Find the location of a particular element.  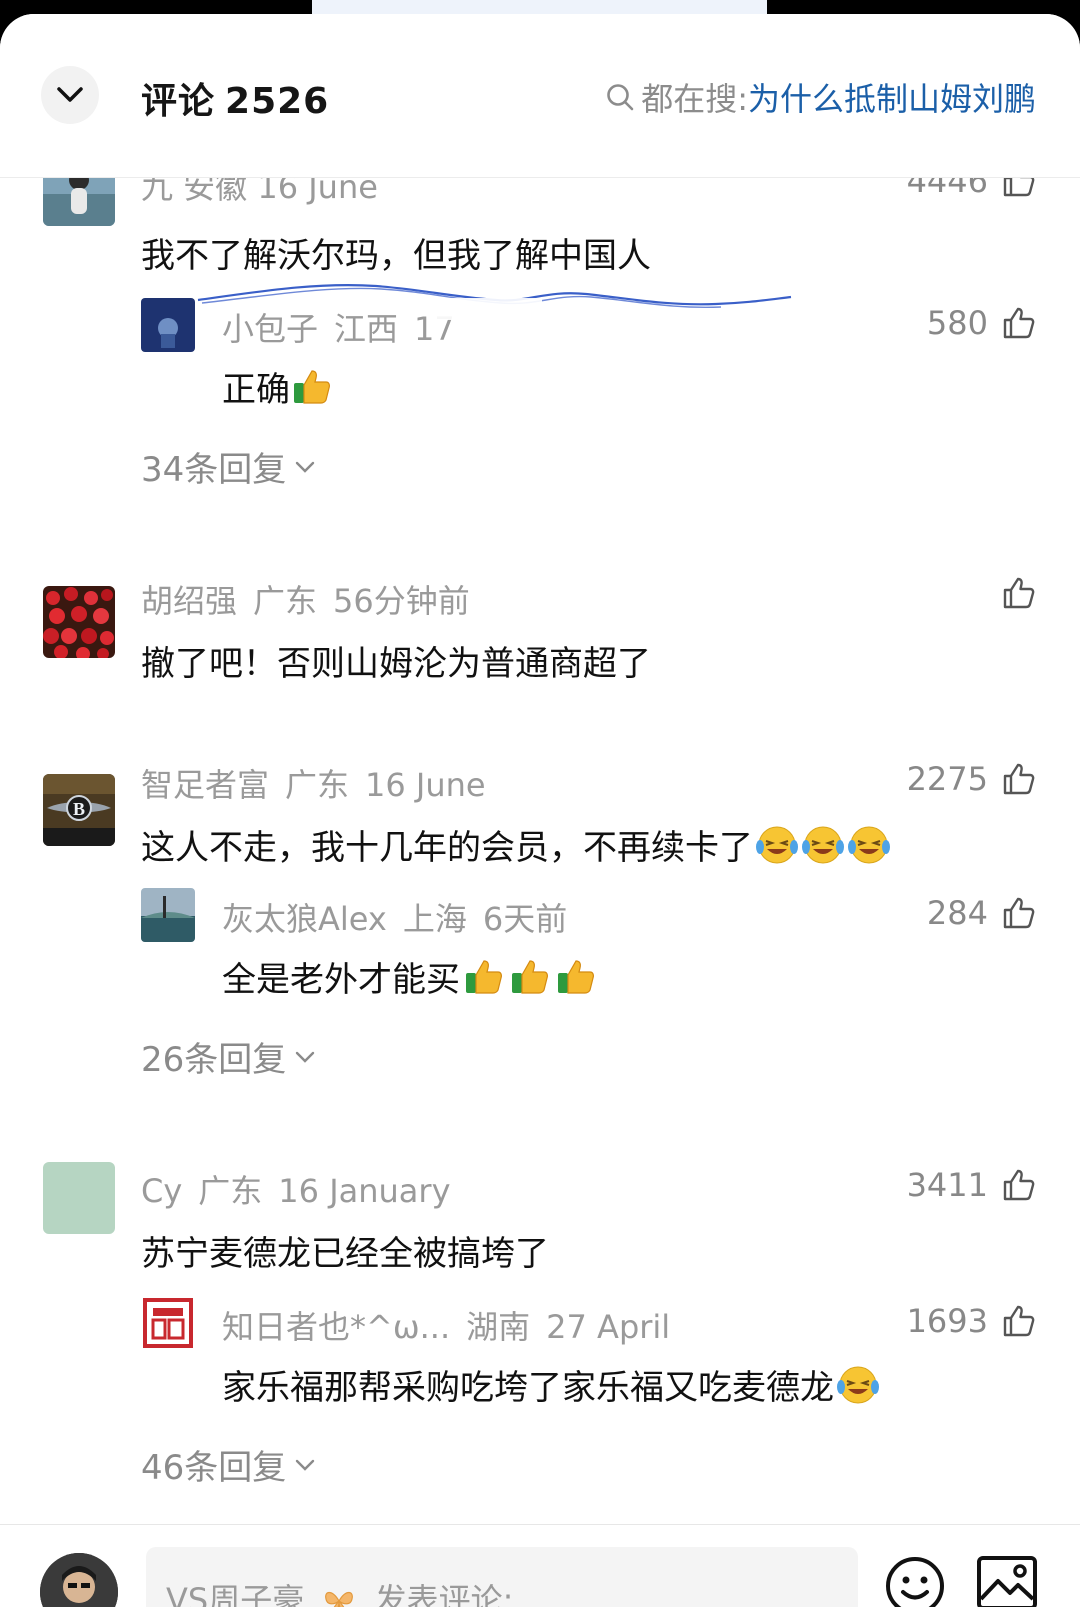

comment-text-content: 这人不走，我十几年的会员，不再续卡了 is located at coordinates (447, 848).